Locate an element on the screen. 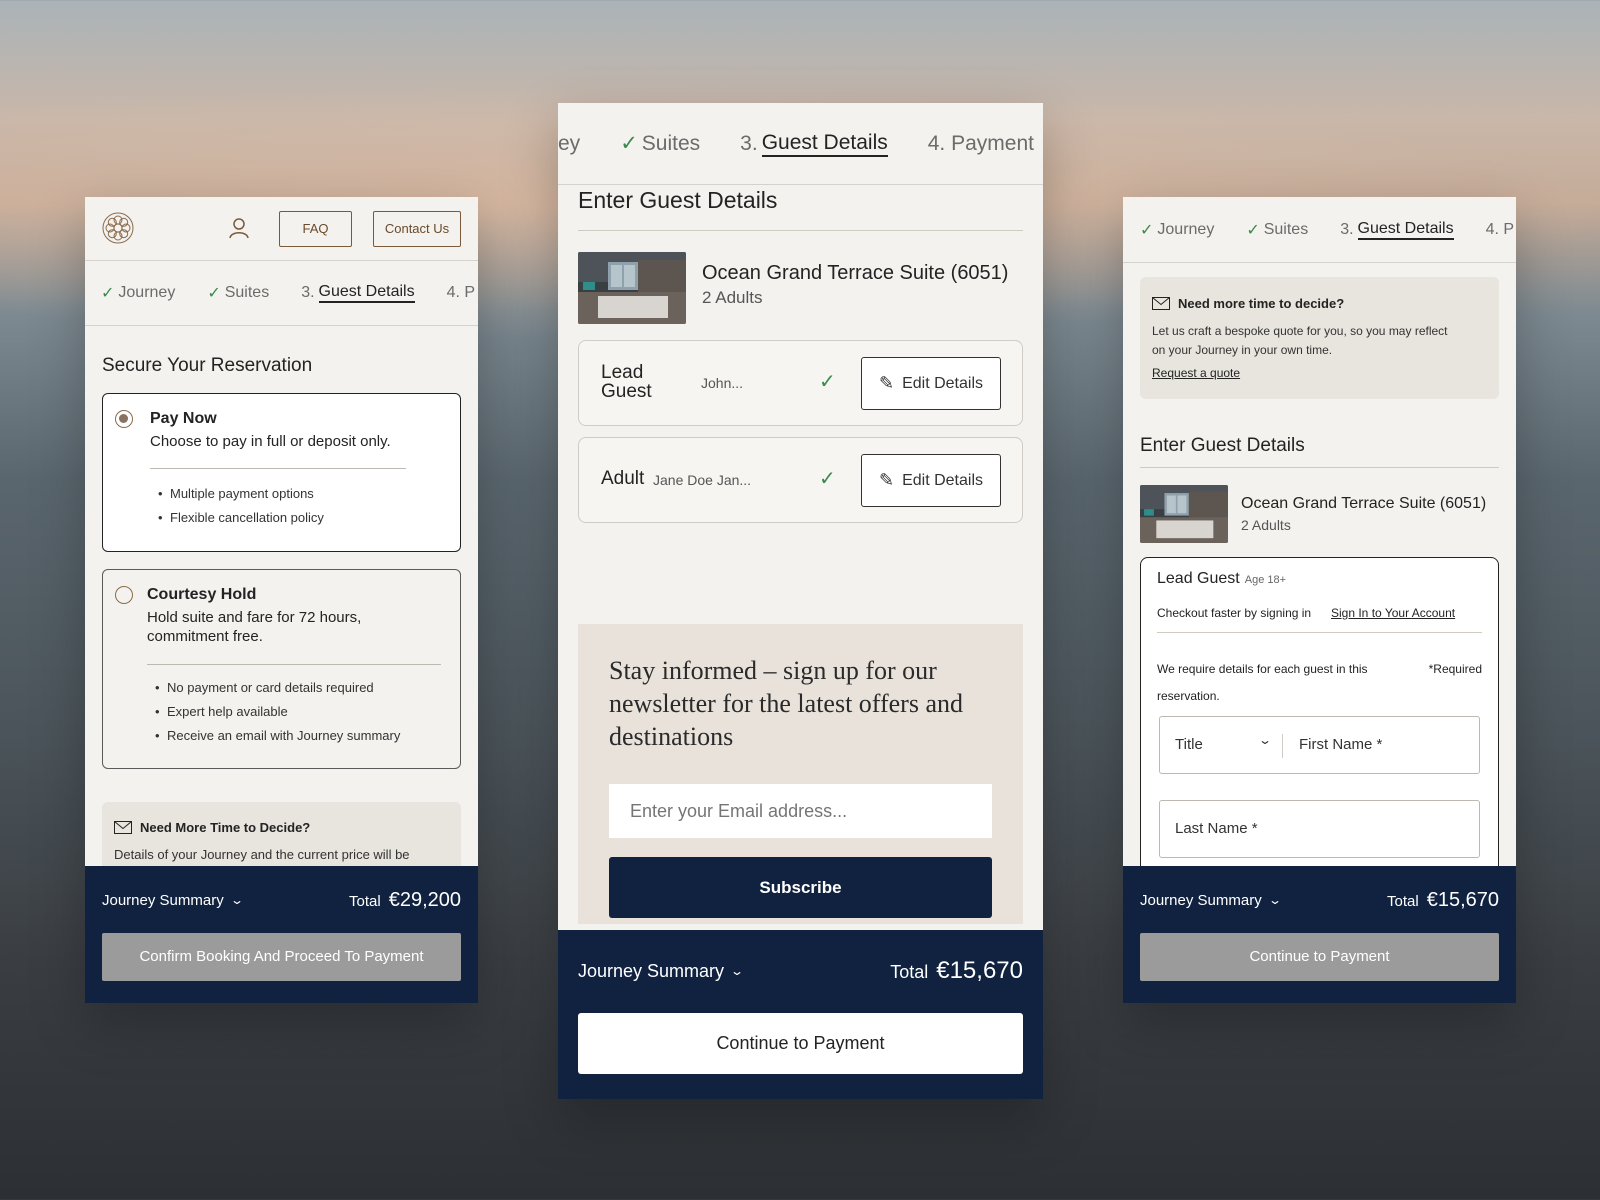 Image resolution: width=1600 pixels, height=1200 pixels. step-payment: 4. Payment is located at coordinates (981, 144).